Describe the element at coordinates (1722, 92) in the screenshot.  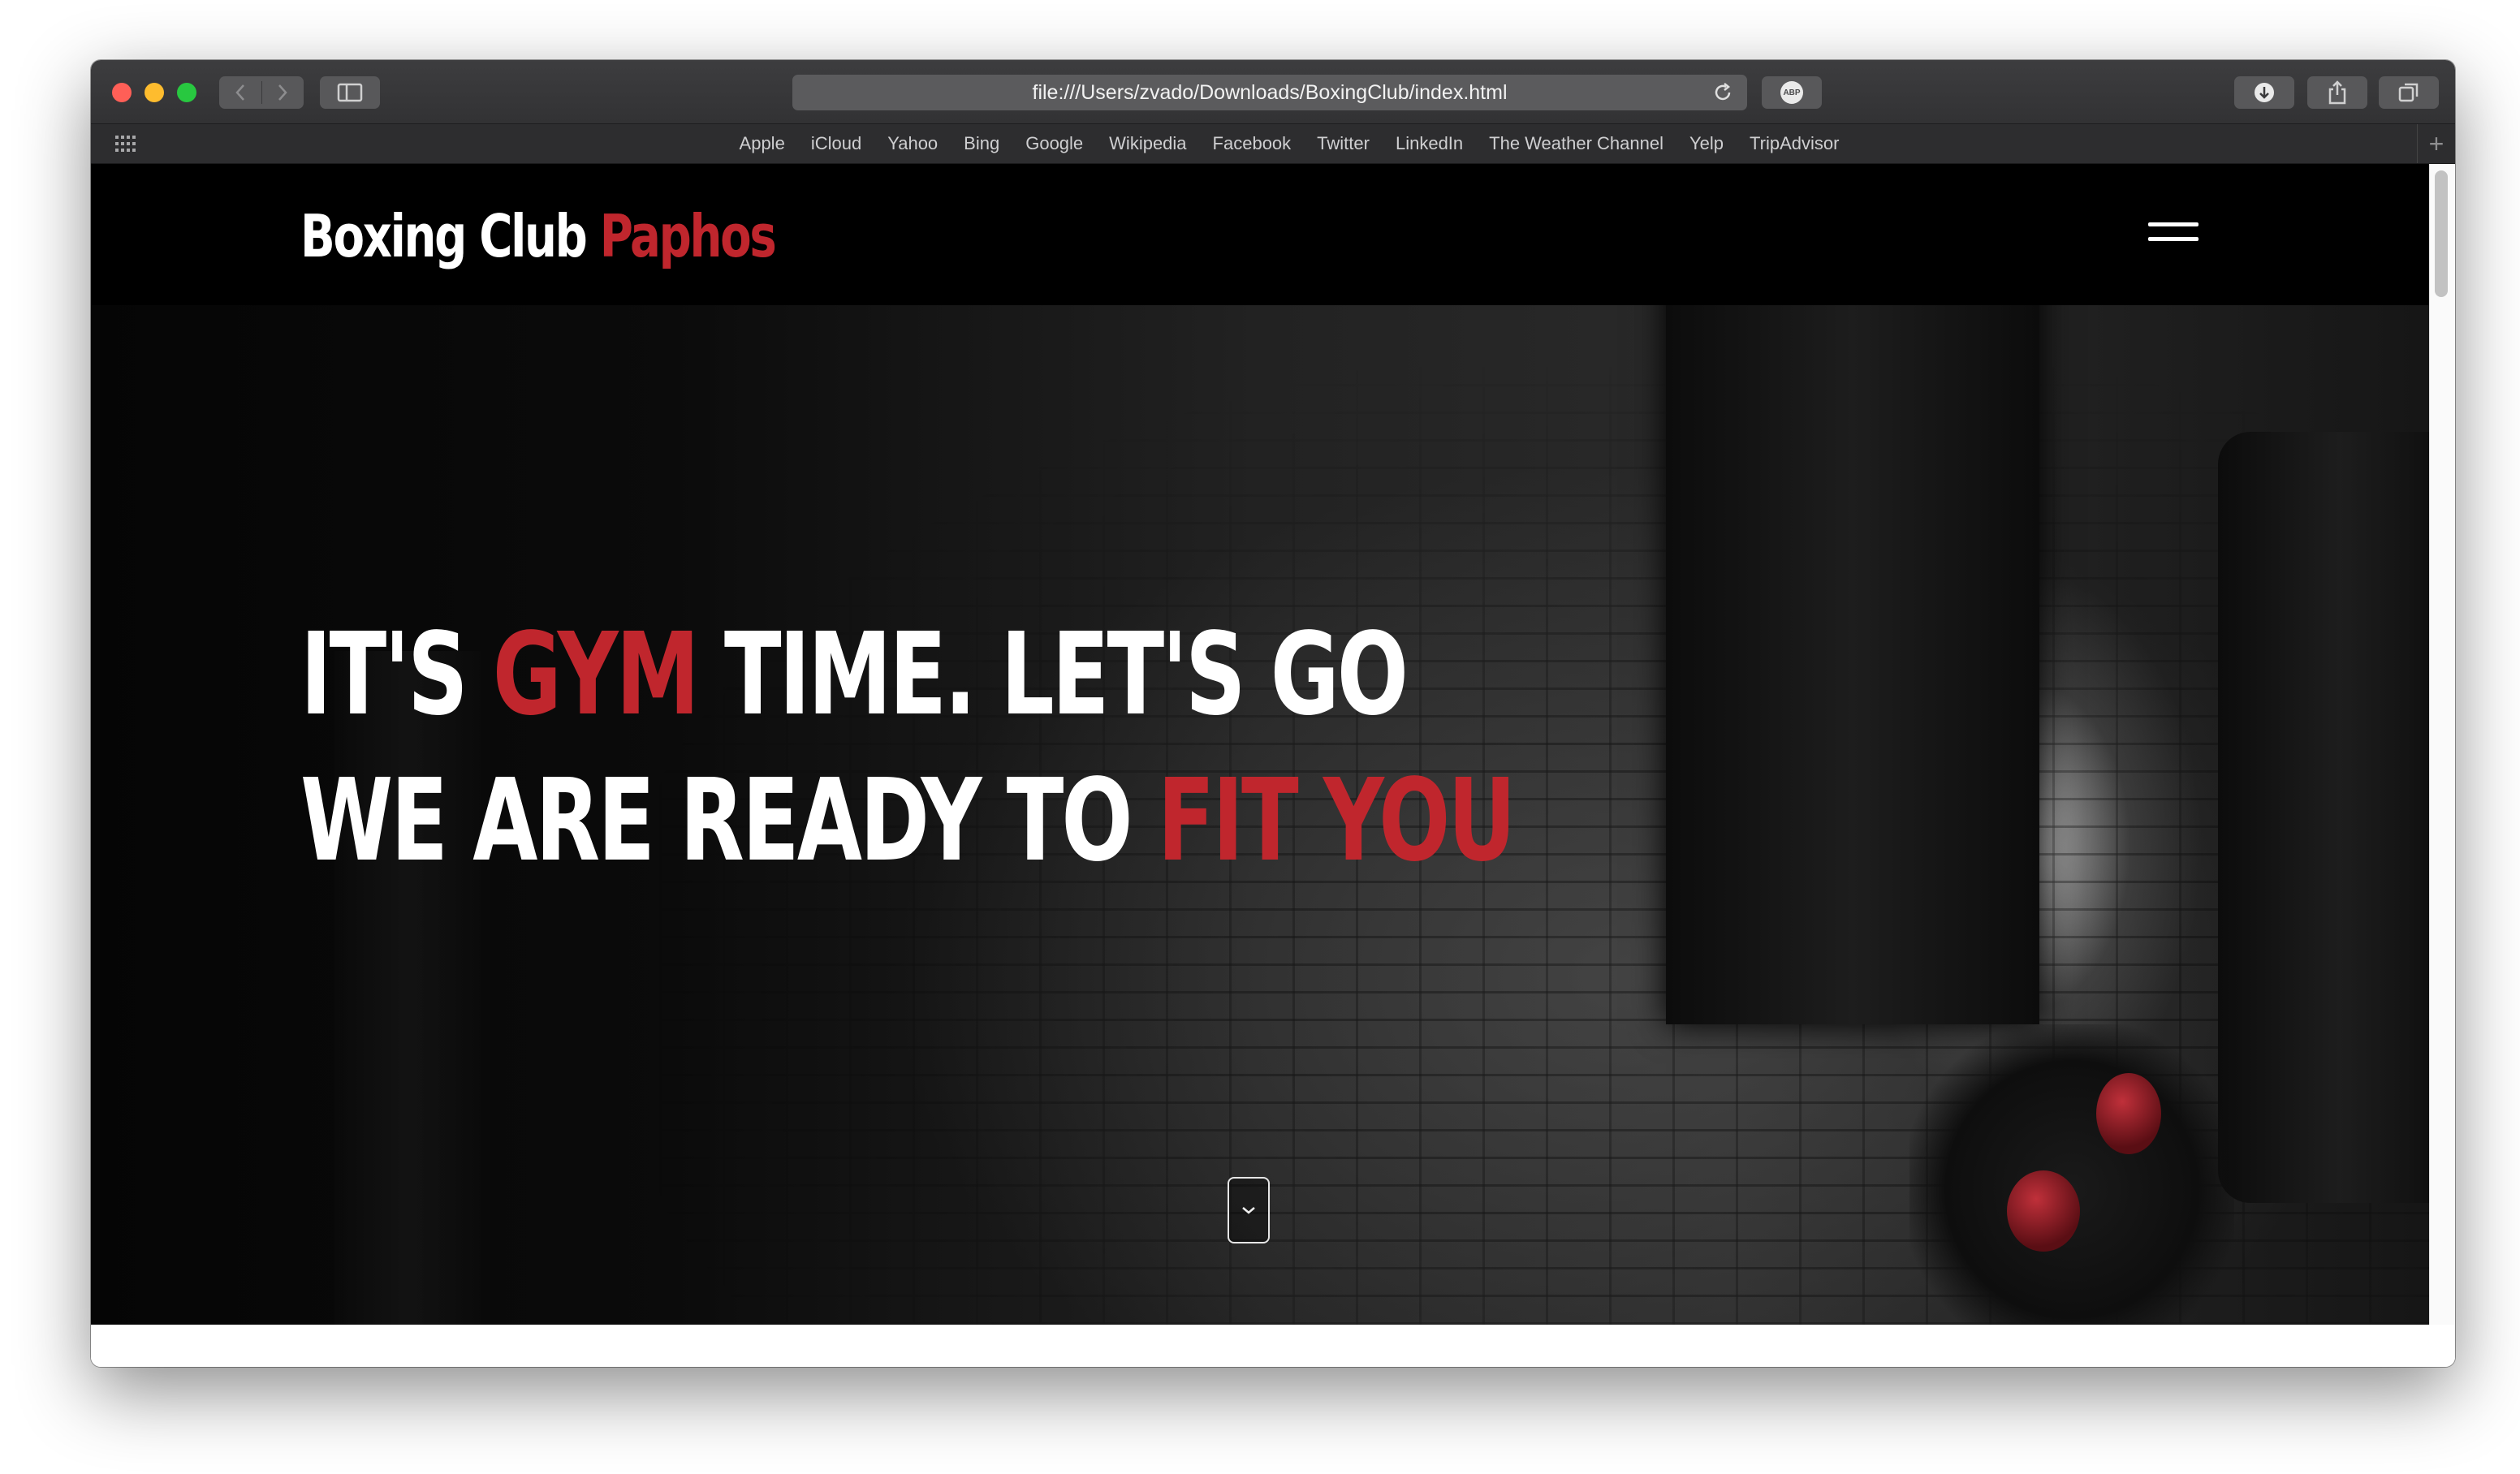
I see `reload-icon` at that location.